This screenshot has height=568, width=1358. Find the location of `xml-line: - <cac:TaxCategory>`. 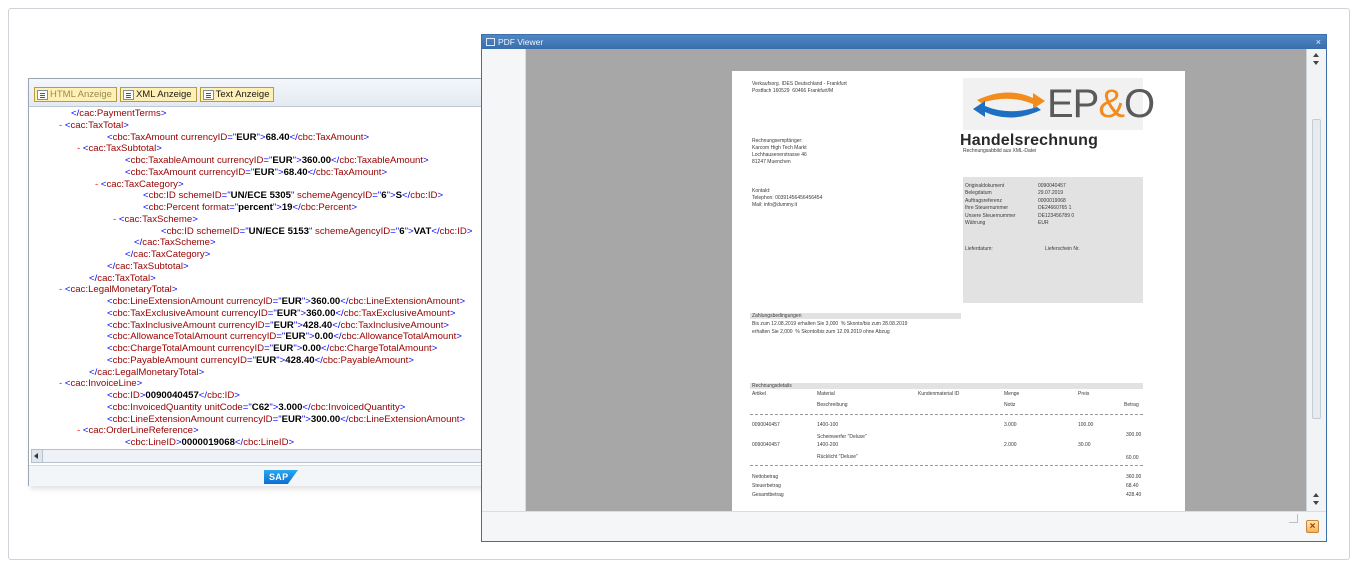

xml-line: - <cac:TaxCategory> is located at coordinates (139, 184).